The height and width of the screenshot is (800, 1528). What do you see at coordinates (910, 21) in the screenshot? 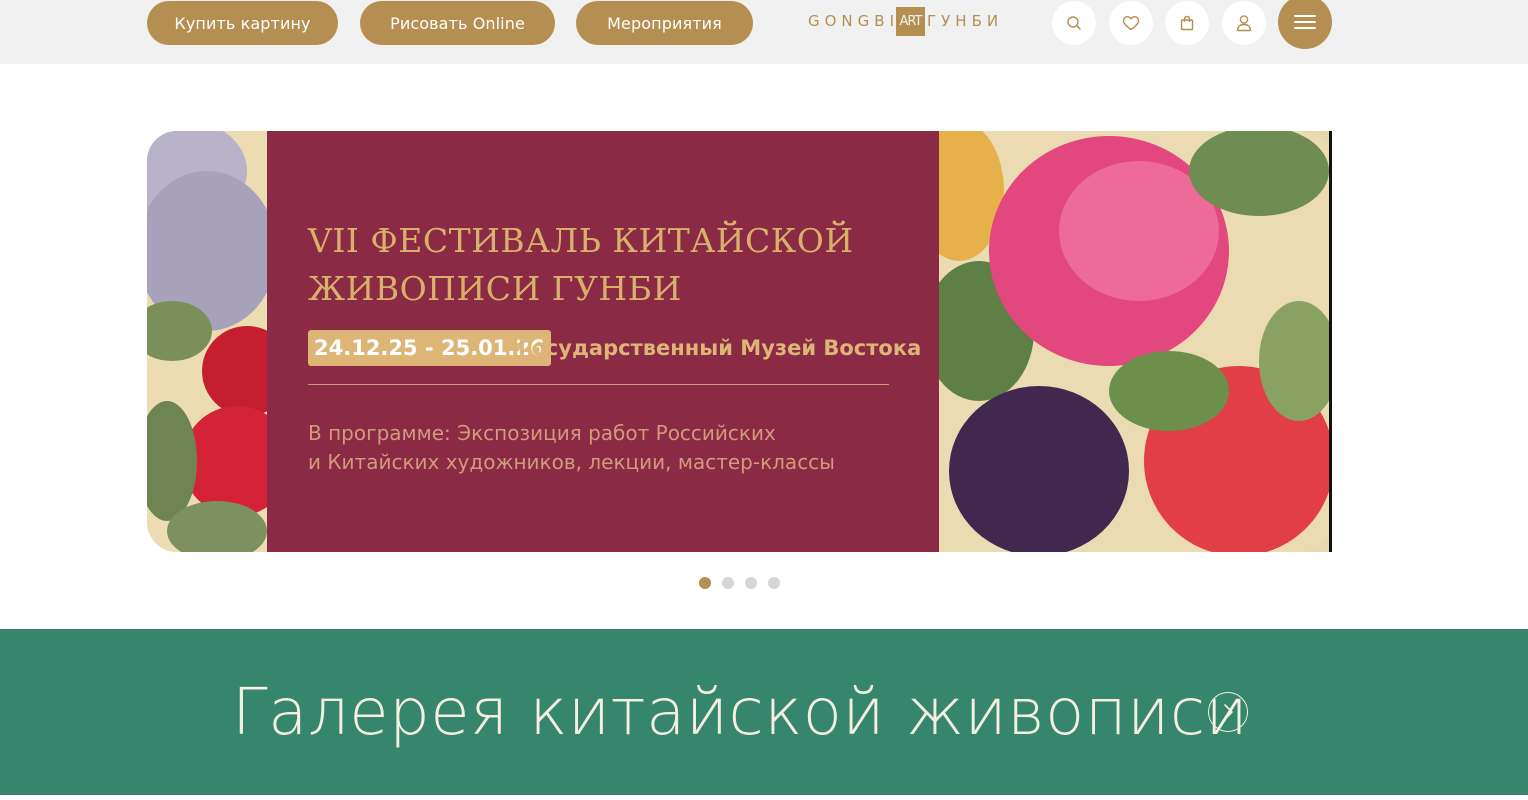
I see `logo-art-box: ART` at bounding box center [910, 21].